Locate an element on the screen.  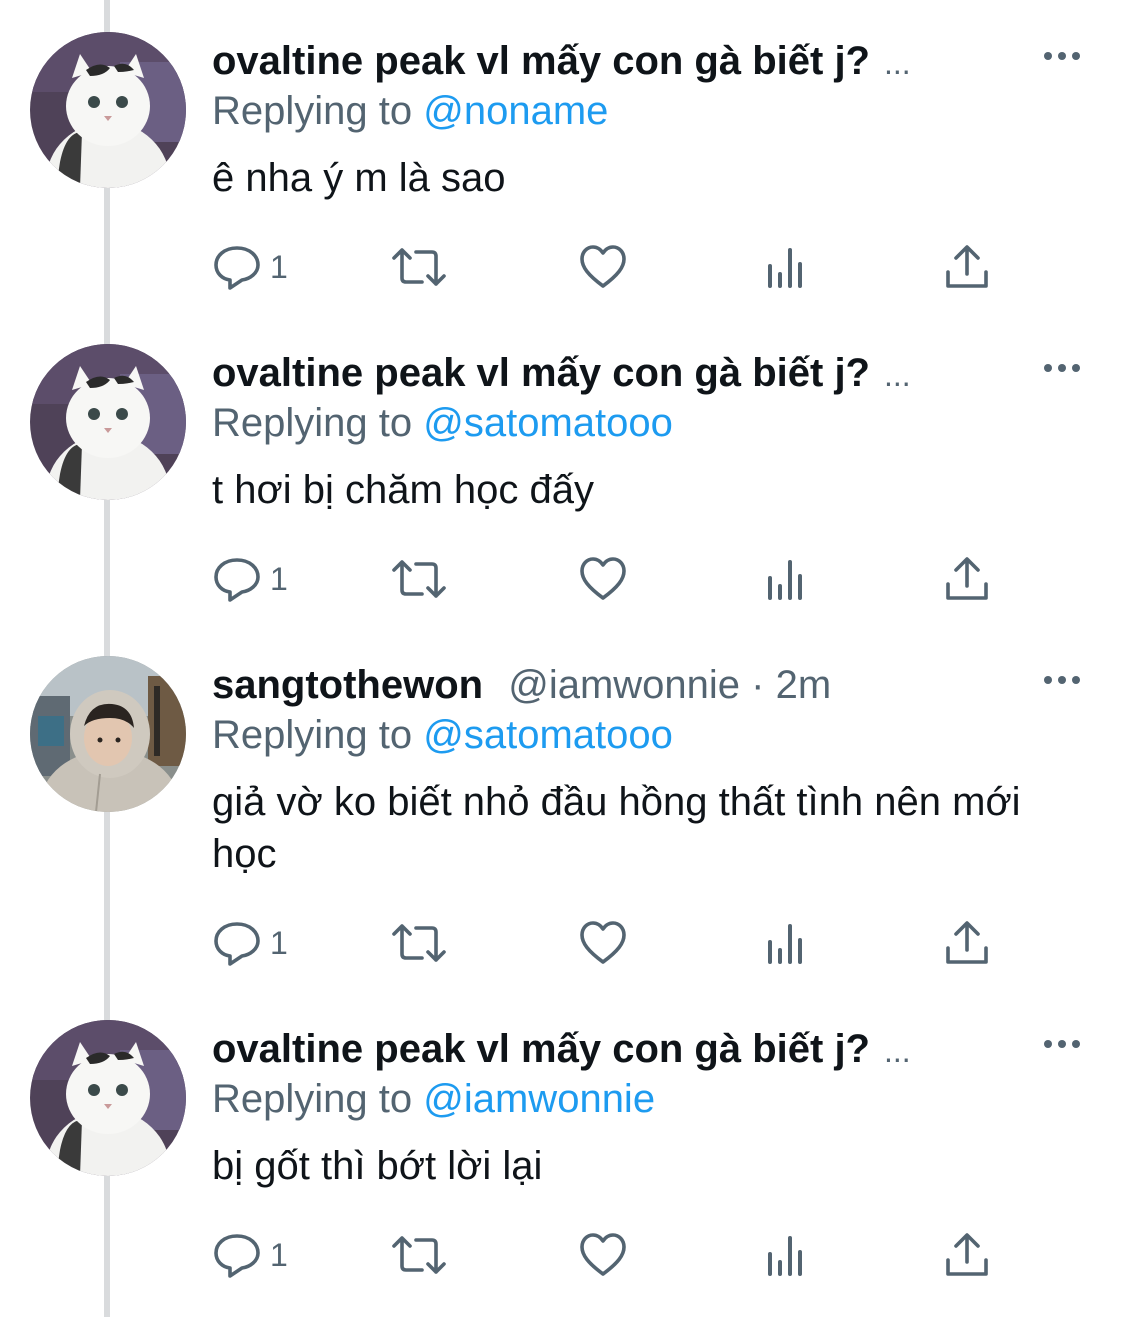
replying-to: Replying to @iamwonnie is located at coordinates (433, 1099).